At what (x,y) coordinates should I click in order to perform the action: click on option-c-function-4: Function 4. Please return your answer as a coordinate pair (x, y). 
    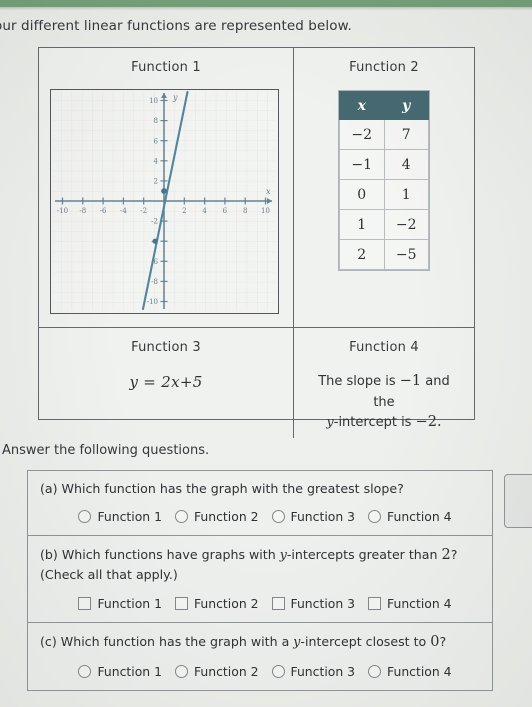
    Looking at the image, I should click on (410, 671).